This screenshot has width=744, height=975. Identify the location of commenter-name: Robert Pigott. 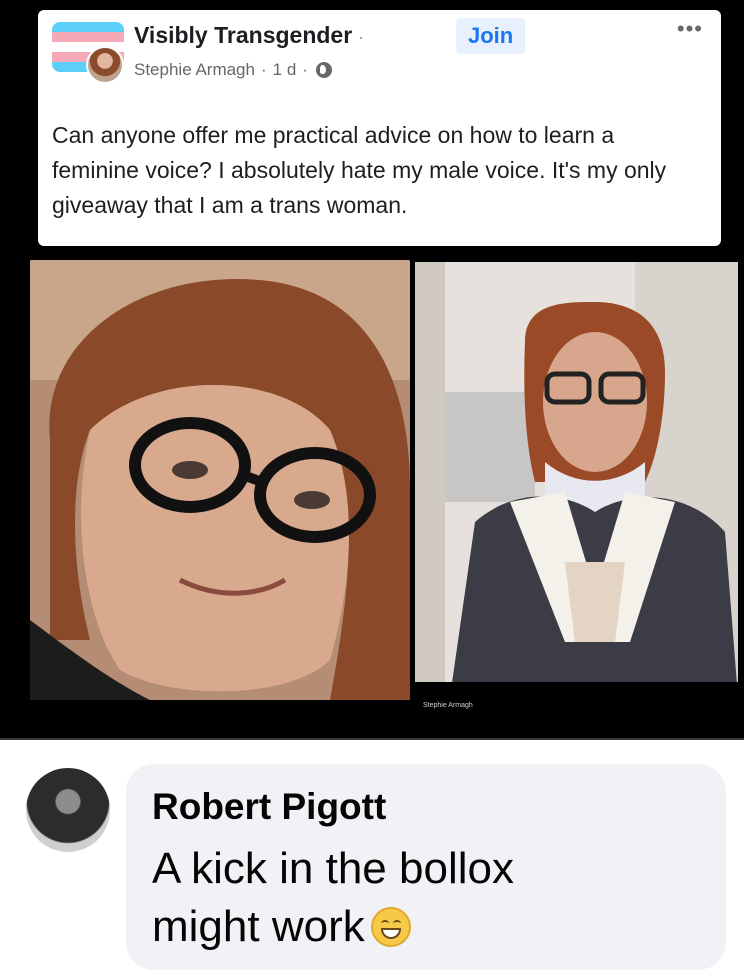
(269, 807).